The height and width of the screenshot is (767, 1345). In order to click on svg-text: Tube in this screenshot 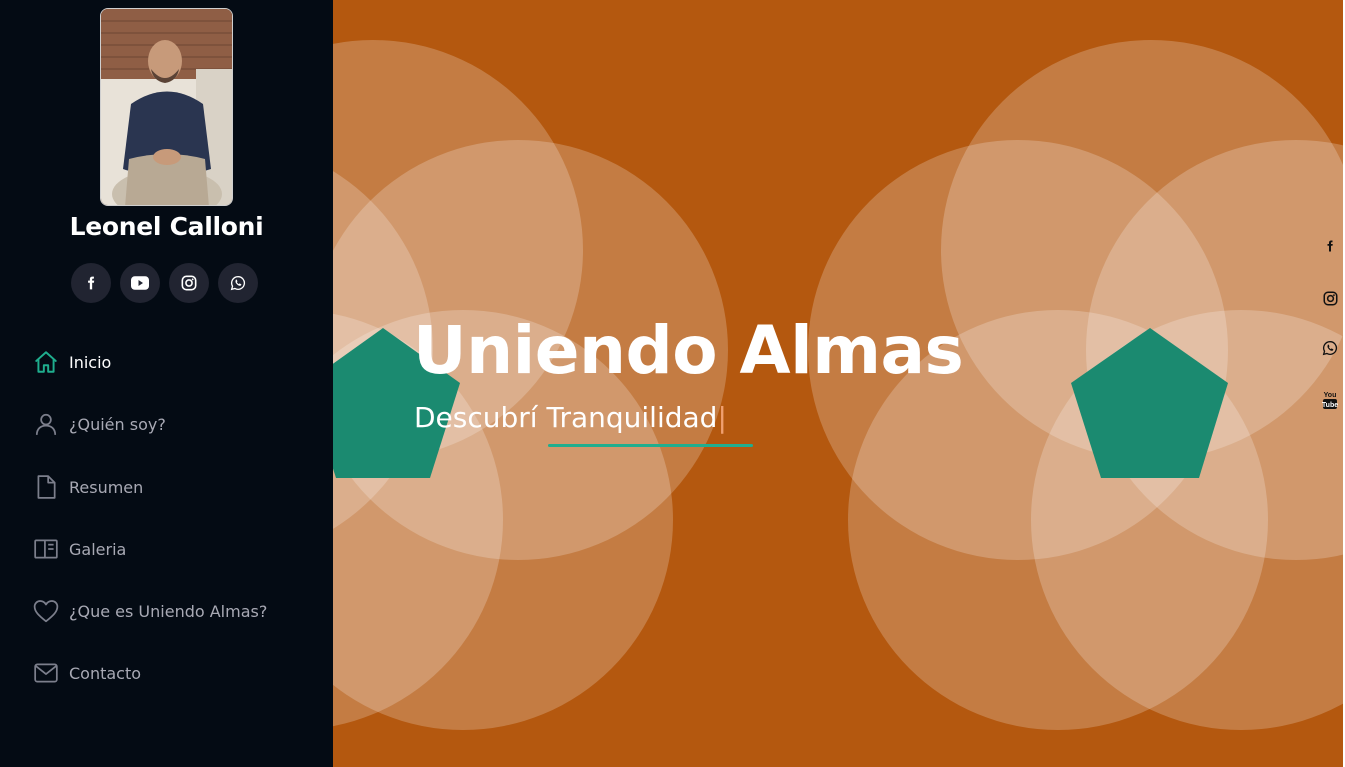, I will do `click(1330, 405)`.